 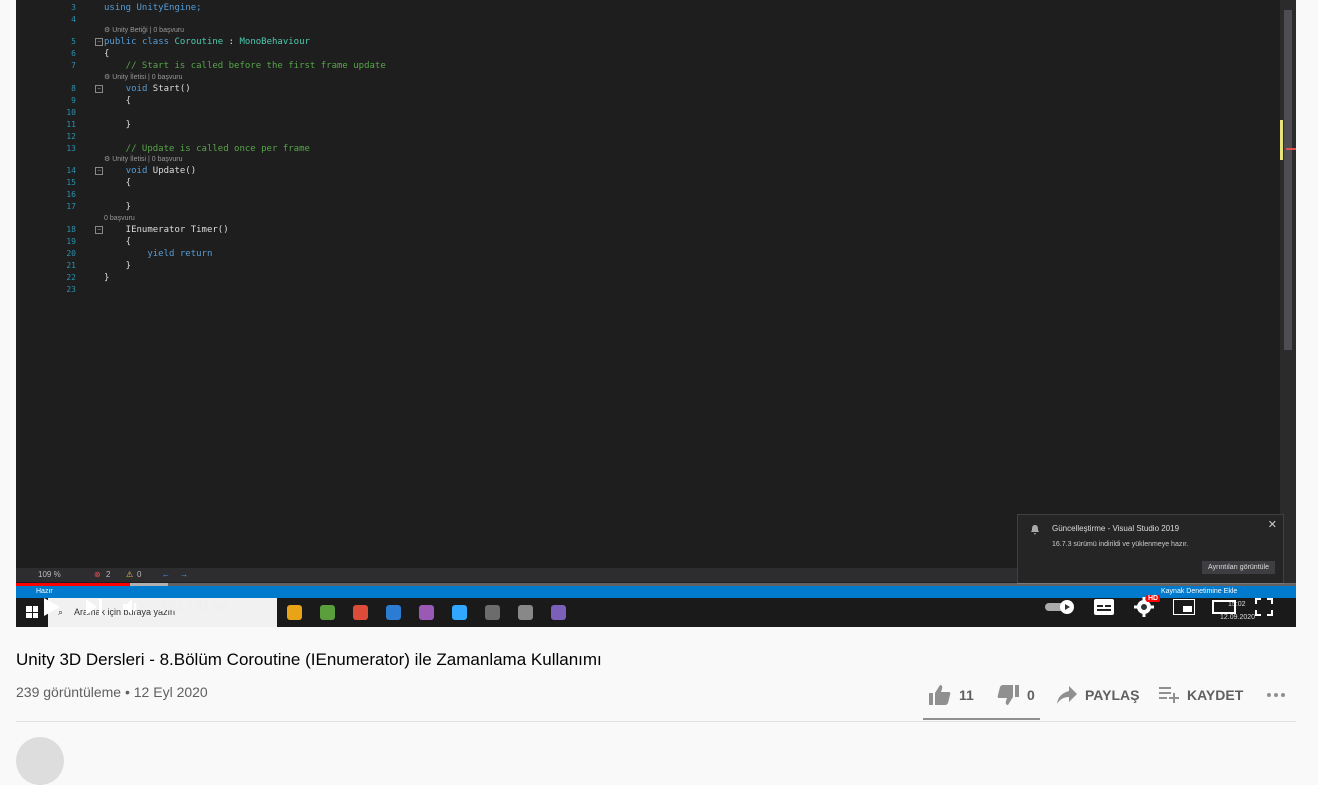 What do you see at coordinates (1146, 607) in the screenshot?
I see `settings-button: HD` at bounding box center [1146, 607].